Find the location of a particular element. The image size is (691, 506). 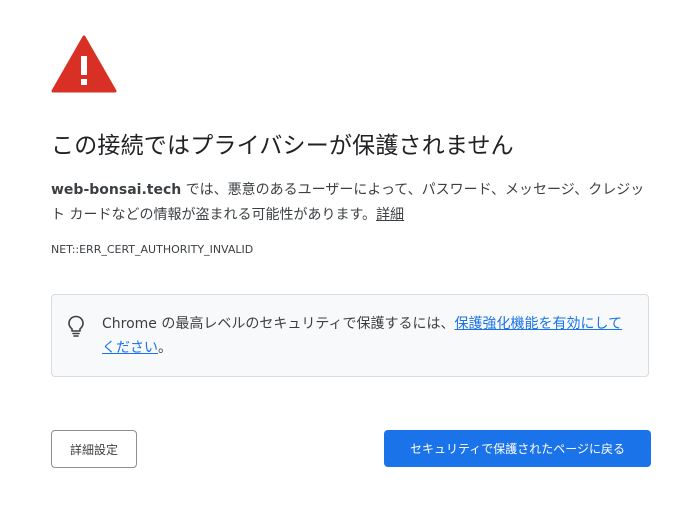

lightbulb-icon is located at coordinates (76, 326).